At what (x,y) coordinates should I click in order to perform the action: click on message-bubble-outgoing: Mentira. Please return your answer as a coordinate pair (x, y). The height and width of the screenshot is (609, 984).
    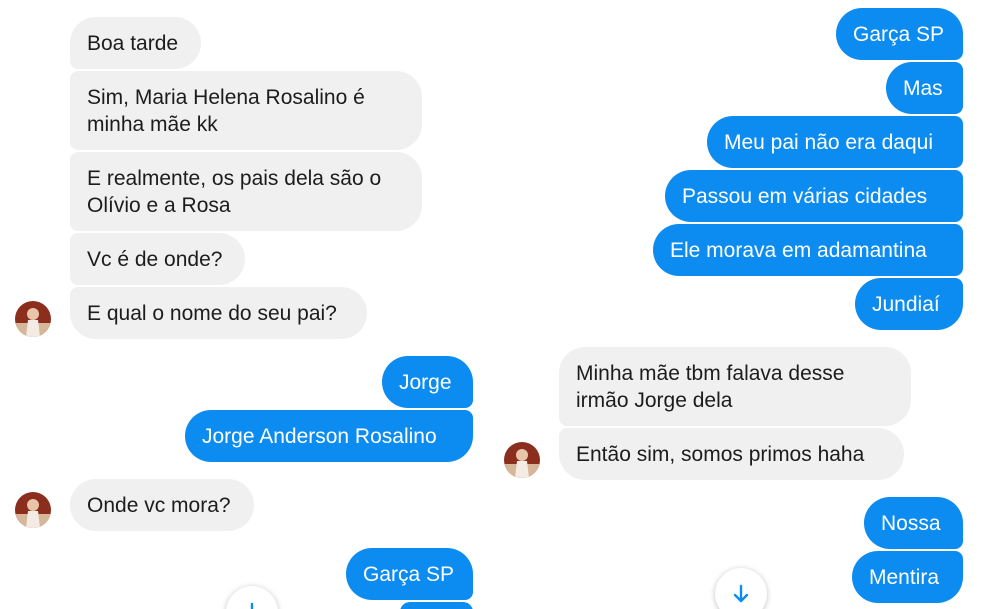
    Looking at the image, I should click on (907, 577).